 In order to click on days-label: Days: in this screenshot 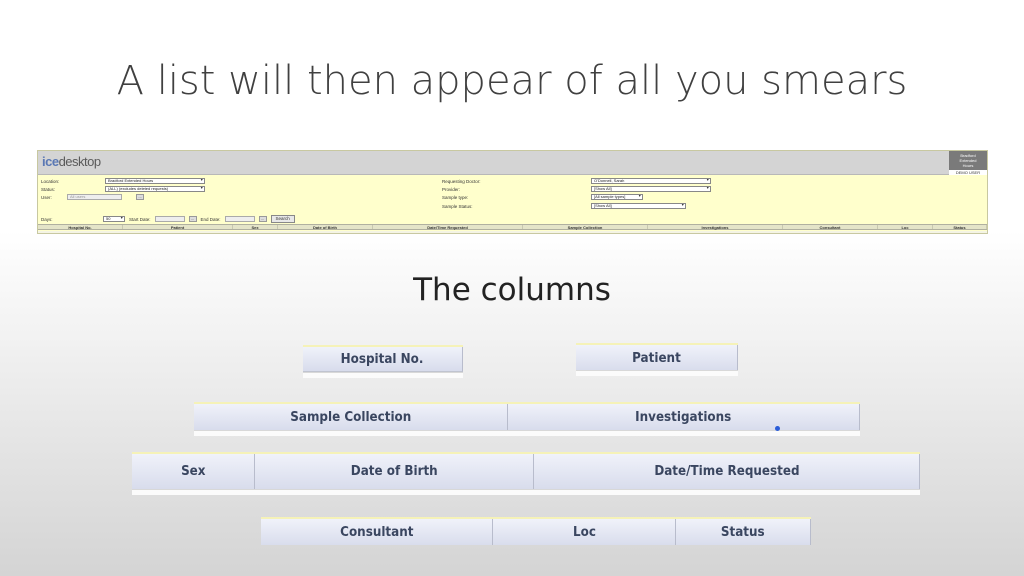, I will do `click(47, 219)`.